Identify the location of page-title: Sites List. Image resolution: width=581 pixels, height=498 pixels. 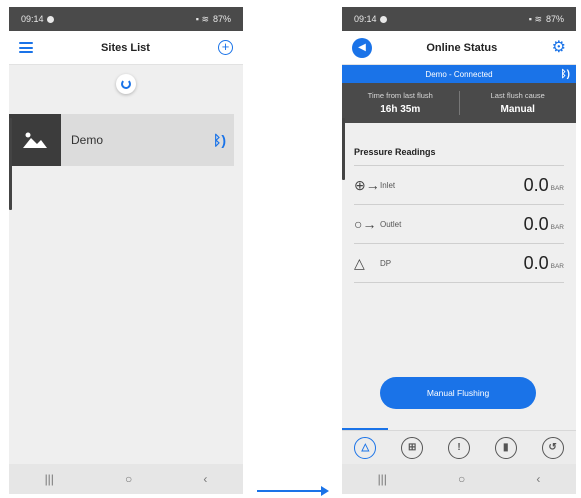
(125, 47).